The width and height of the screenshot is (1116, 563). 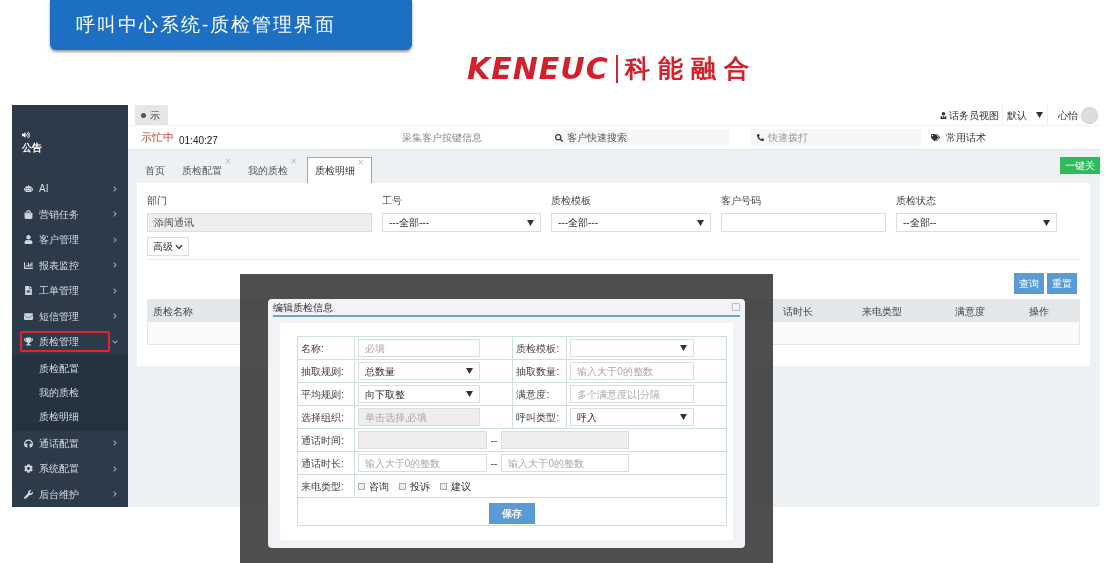 What do you see at coordinates (533, 394) in the screenshot?
I see `form-label: 满意度:` at bounding box center [533, 394].